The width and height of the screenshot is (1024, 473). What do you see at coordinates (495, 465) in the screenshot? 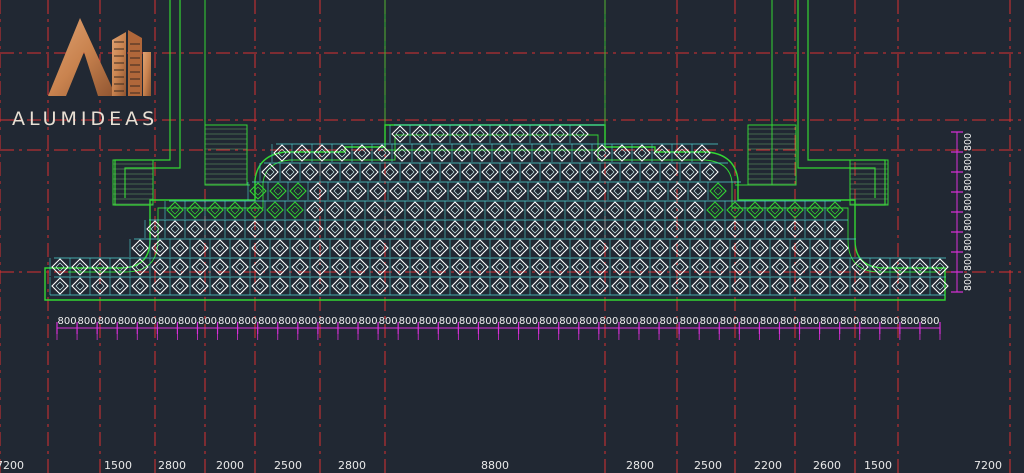
I see `axis-dimension-label: 8800` at bounding box center [495, 465].